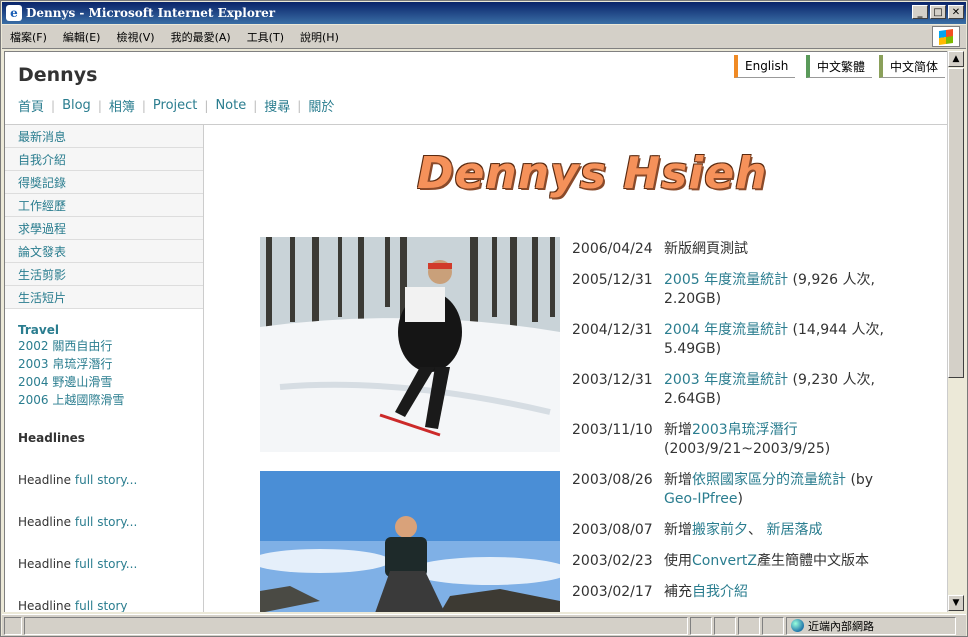 This screenshot has width=968, height=637. Describe the element at coordinates (151, 13) in the screenshot. I see `window-title: Dennys - Microsoft Internet Explorer` at that location.